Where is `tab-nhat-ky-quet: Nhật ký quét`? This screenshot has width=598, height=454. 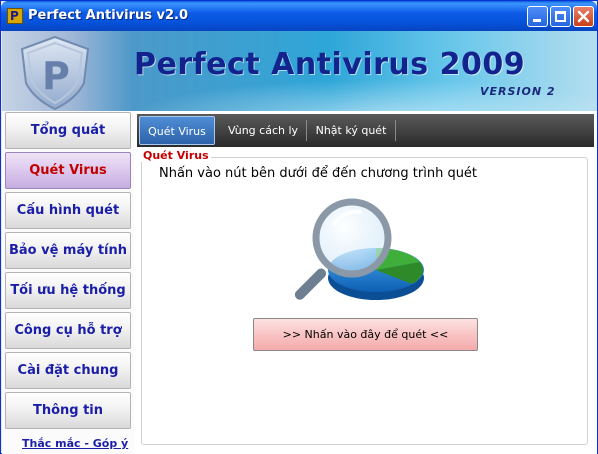
tab-nhat-ky-quet: Nhật ký quét is located at coordinates (351, 130).